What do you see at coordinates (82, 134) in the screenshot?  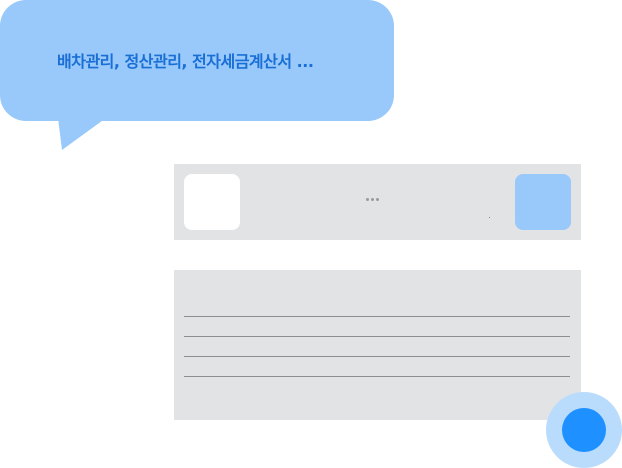 I see `speech-bubble-tail` at bounding box center [82, 134].